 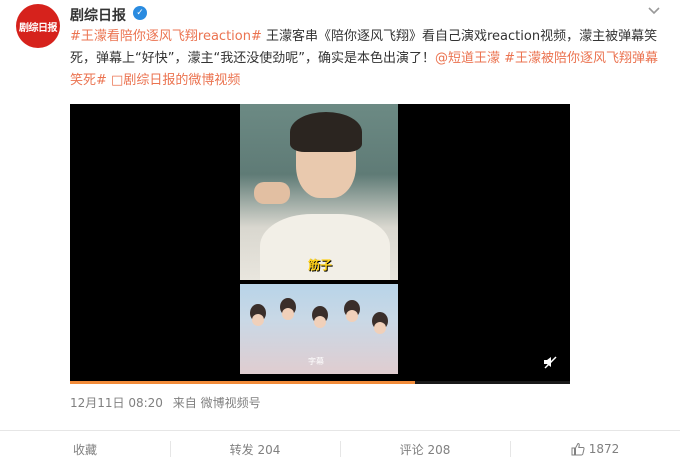 I want to click on video-caption-bottom: 字幕, so click(x=316, y=361).